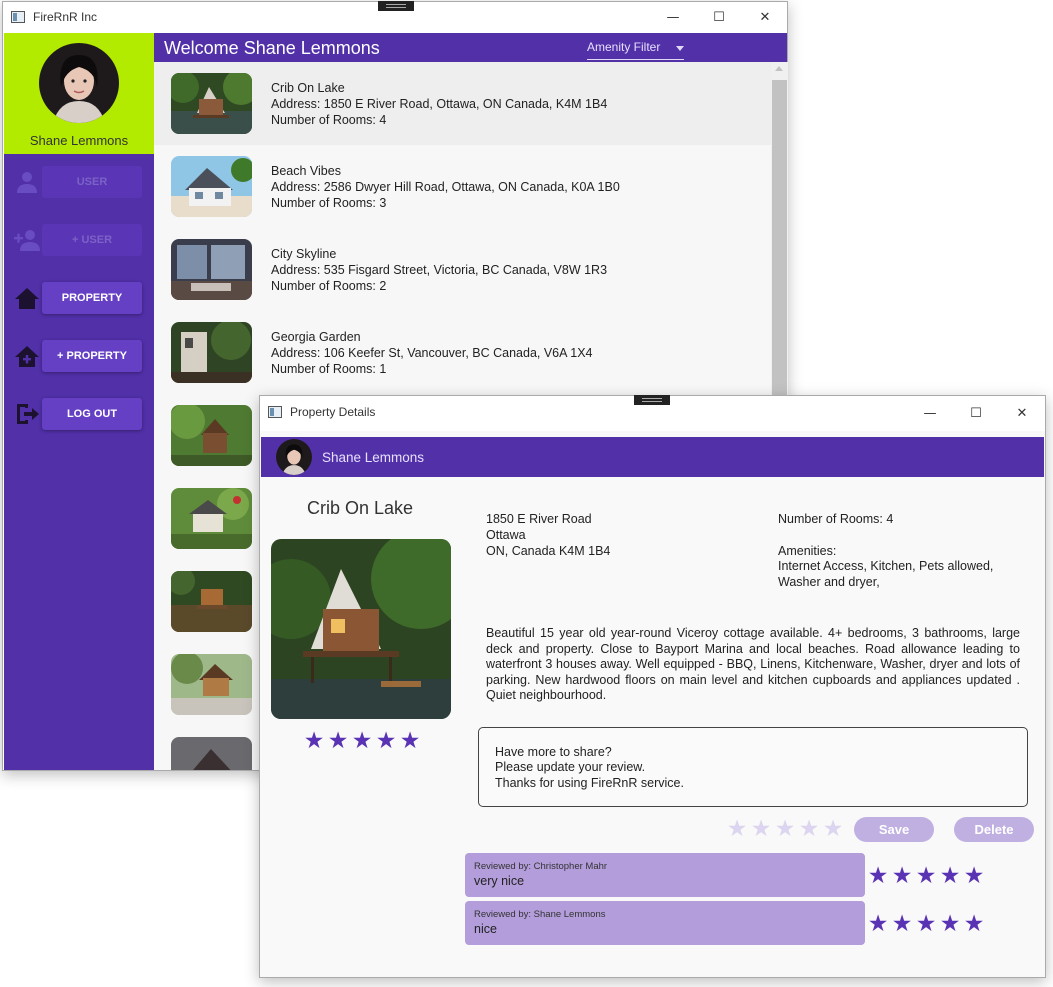 Image resolution: width=1053 pixels, height=987 pixels. What do you see at coordinates (539, 519) in the screenshot?
I see `address-line-1: 1850 E River Road` at bounding box center [539, 519].